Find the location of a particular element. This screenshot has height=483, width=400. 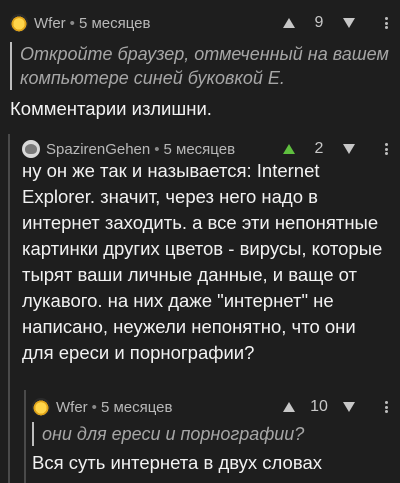

vote-controls: 10 is located at coordinates (335, 407).